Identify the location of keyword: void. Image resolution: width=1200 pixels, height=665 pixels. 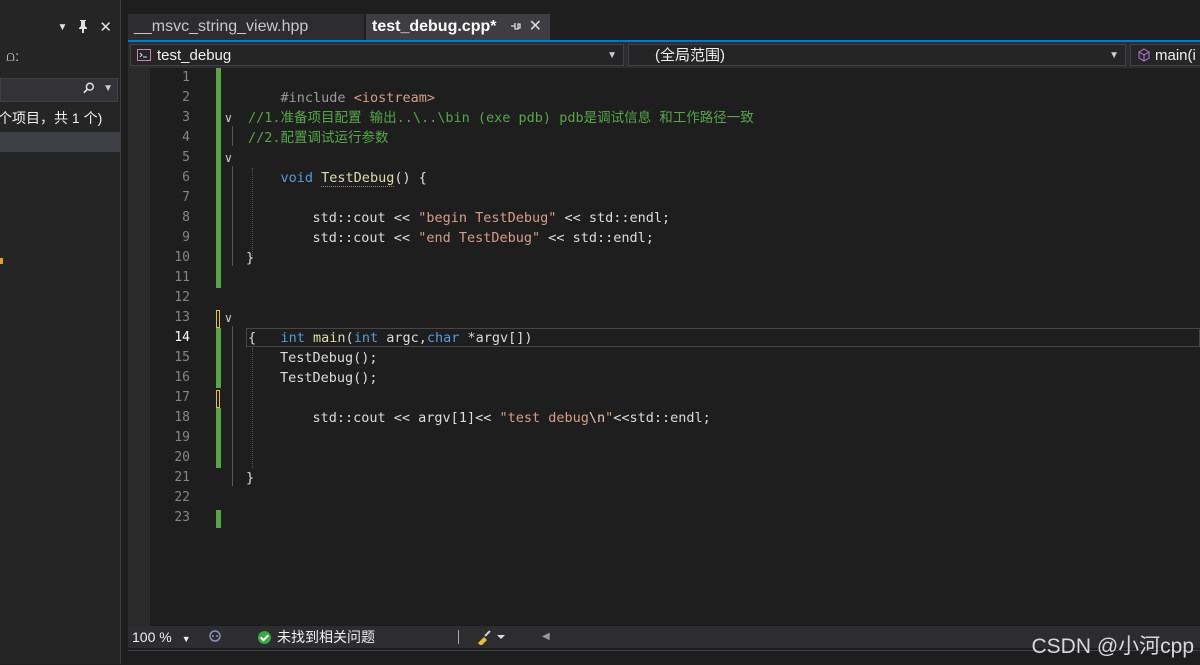
(297, 178).